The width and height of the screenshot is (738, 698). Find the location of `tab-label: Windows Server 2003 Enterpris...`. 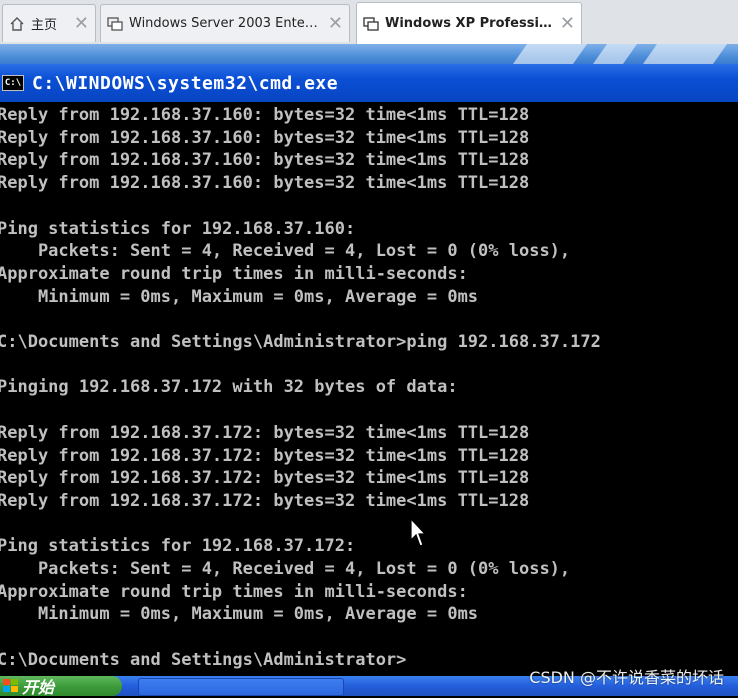

tab-label: Windows Server 2003 Enterpris... is located at coordinates (225, 23).